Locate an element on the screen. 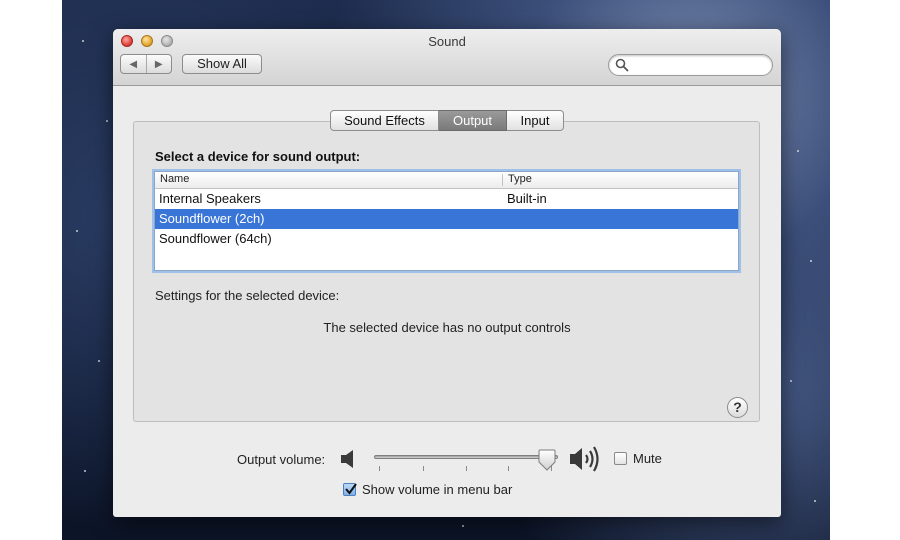  tab-bar: Sound Effects Output Input is located at coordinates (447, 120).